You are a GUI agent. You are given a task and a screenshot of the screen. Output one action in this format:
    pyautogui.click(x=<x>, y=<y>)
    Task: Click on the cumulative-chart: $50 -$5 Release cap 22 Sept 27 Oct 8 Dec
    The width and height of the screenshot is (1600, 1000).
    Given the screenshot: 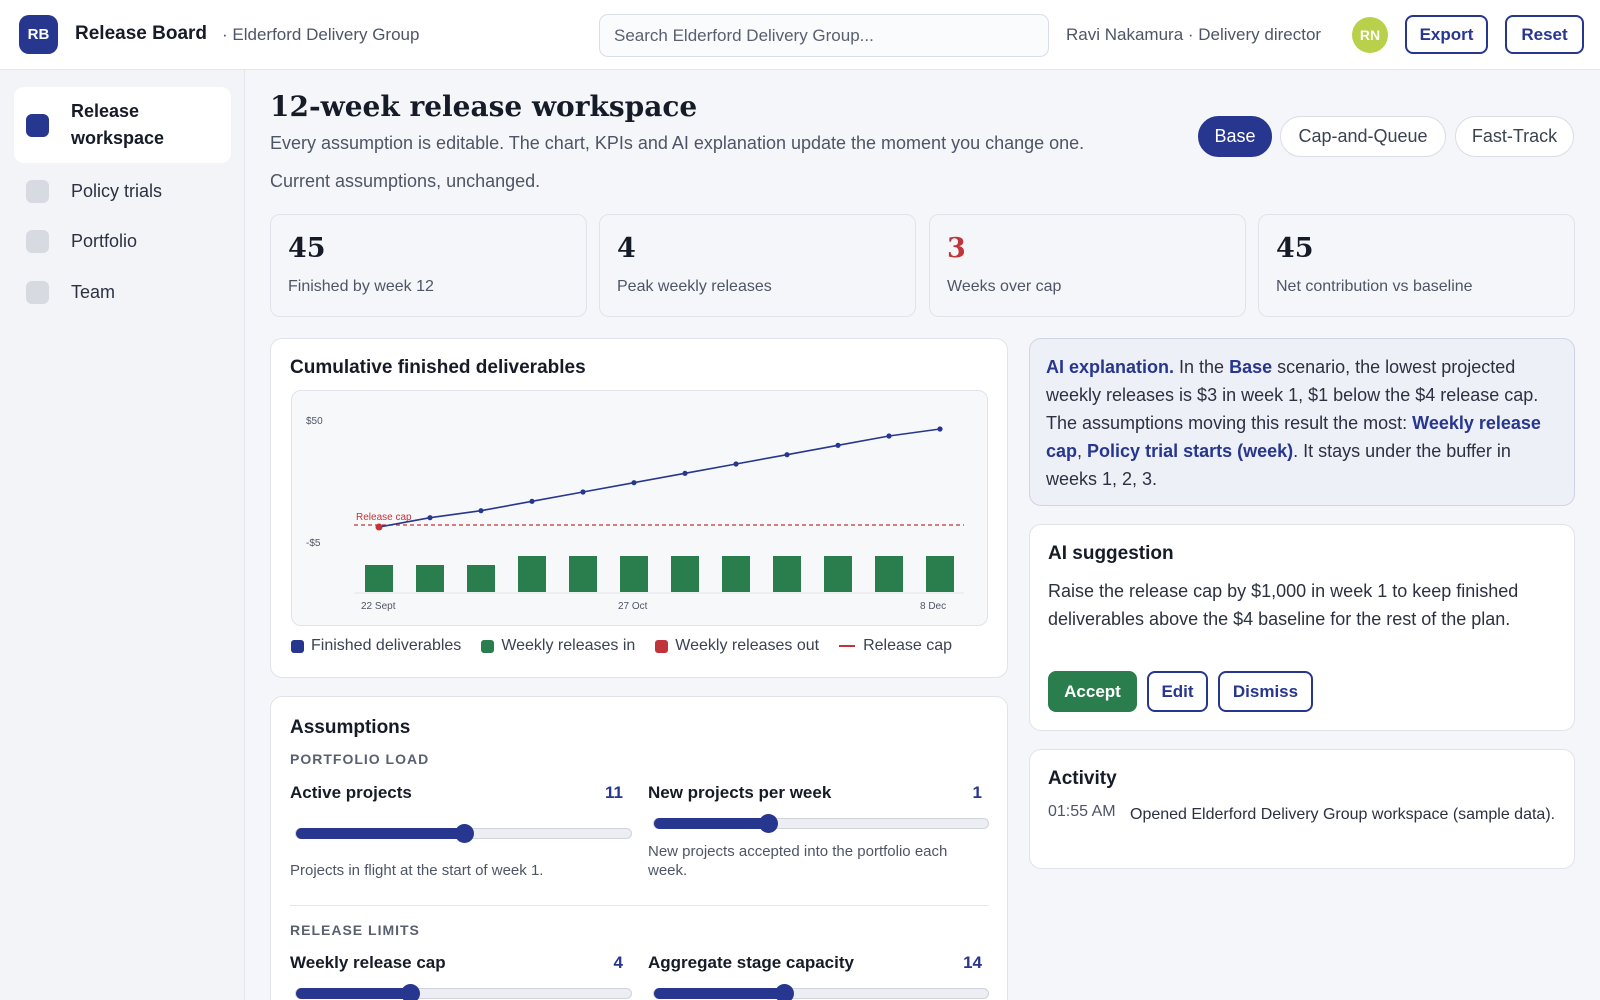 What is the action you would take?
    pyautogui.click(x=635, y=514)
    